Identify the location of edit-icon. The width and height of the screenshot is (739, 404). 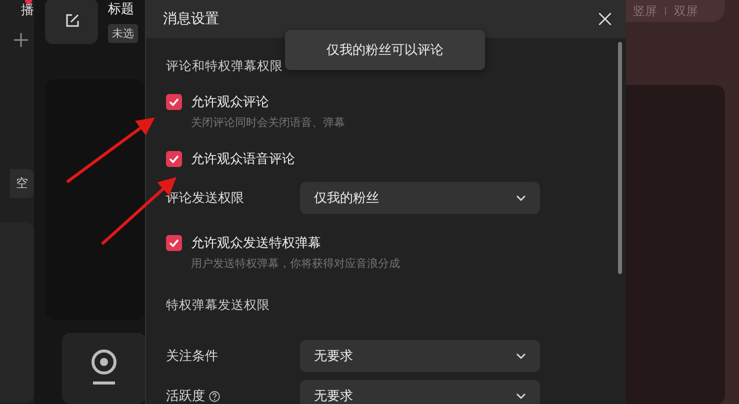
(71, 21).